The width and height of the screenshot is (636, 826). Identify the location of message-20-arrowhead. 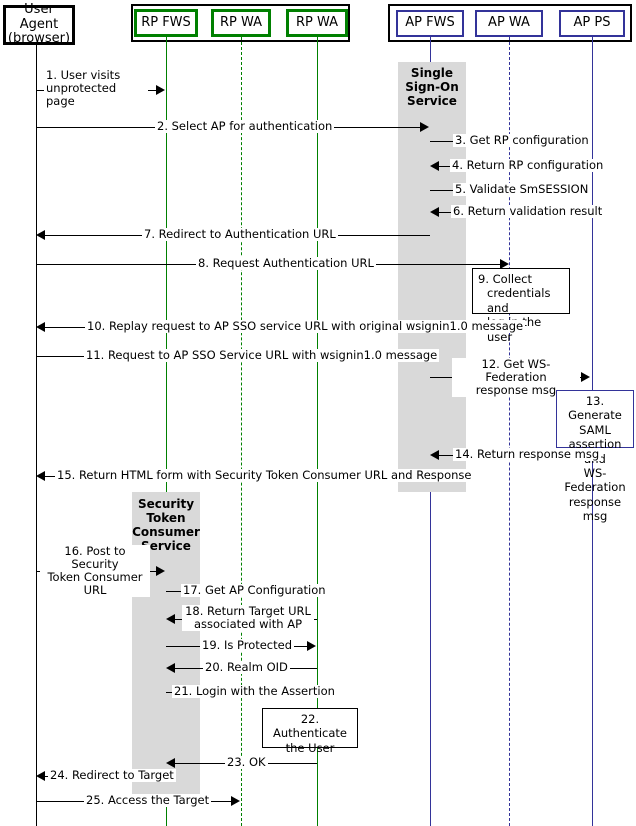
(170, 668).